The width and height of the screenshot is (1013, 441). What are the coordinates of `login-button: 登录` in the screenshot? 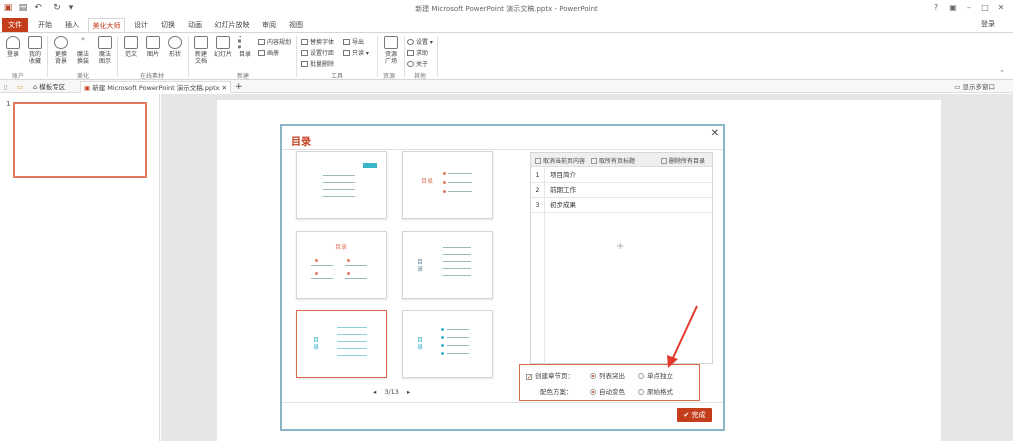 It's located at (13, 47).